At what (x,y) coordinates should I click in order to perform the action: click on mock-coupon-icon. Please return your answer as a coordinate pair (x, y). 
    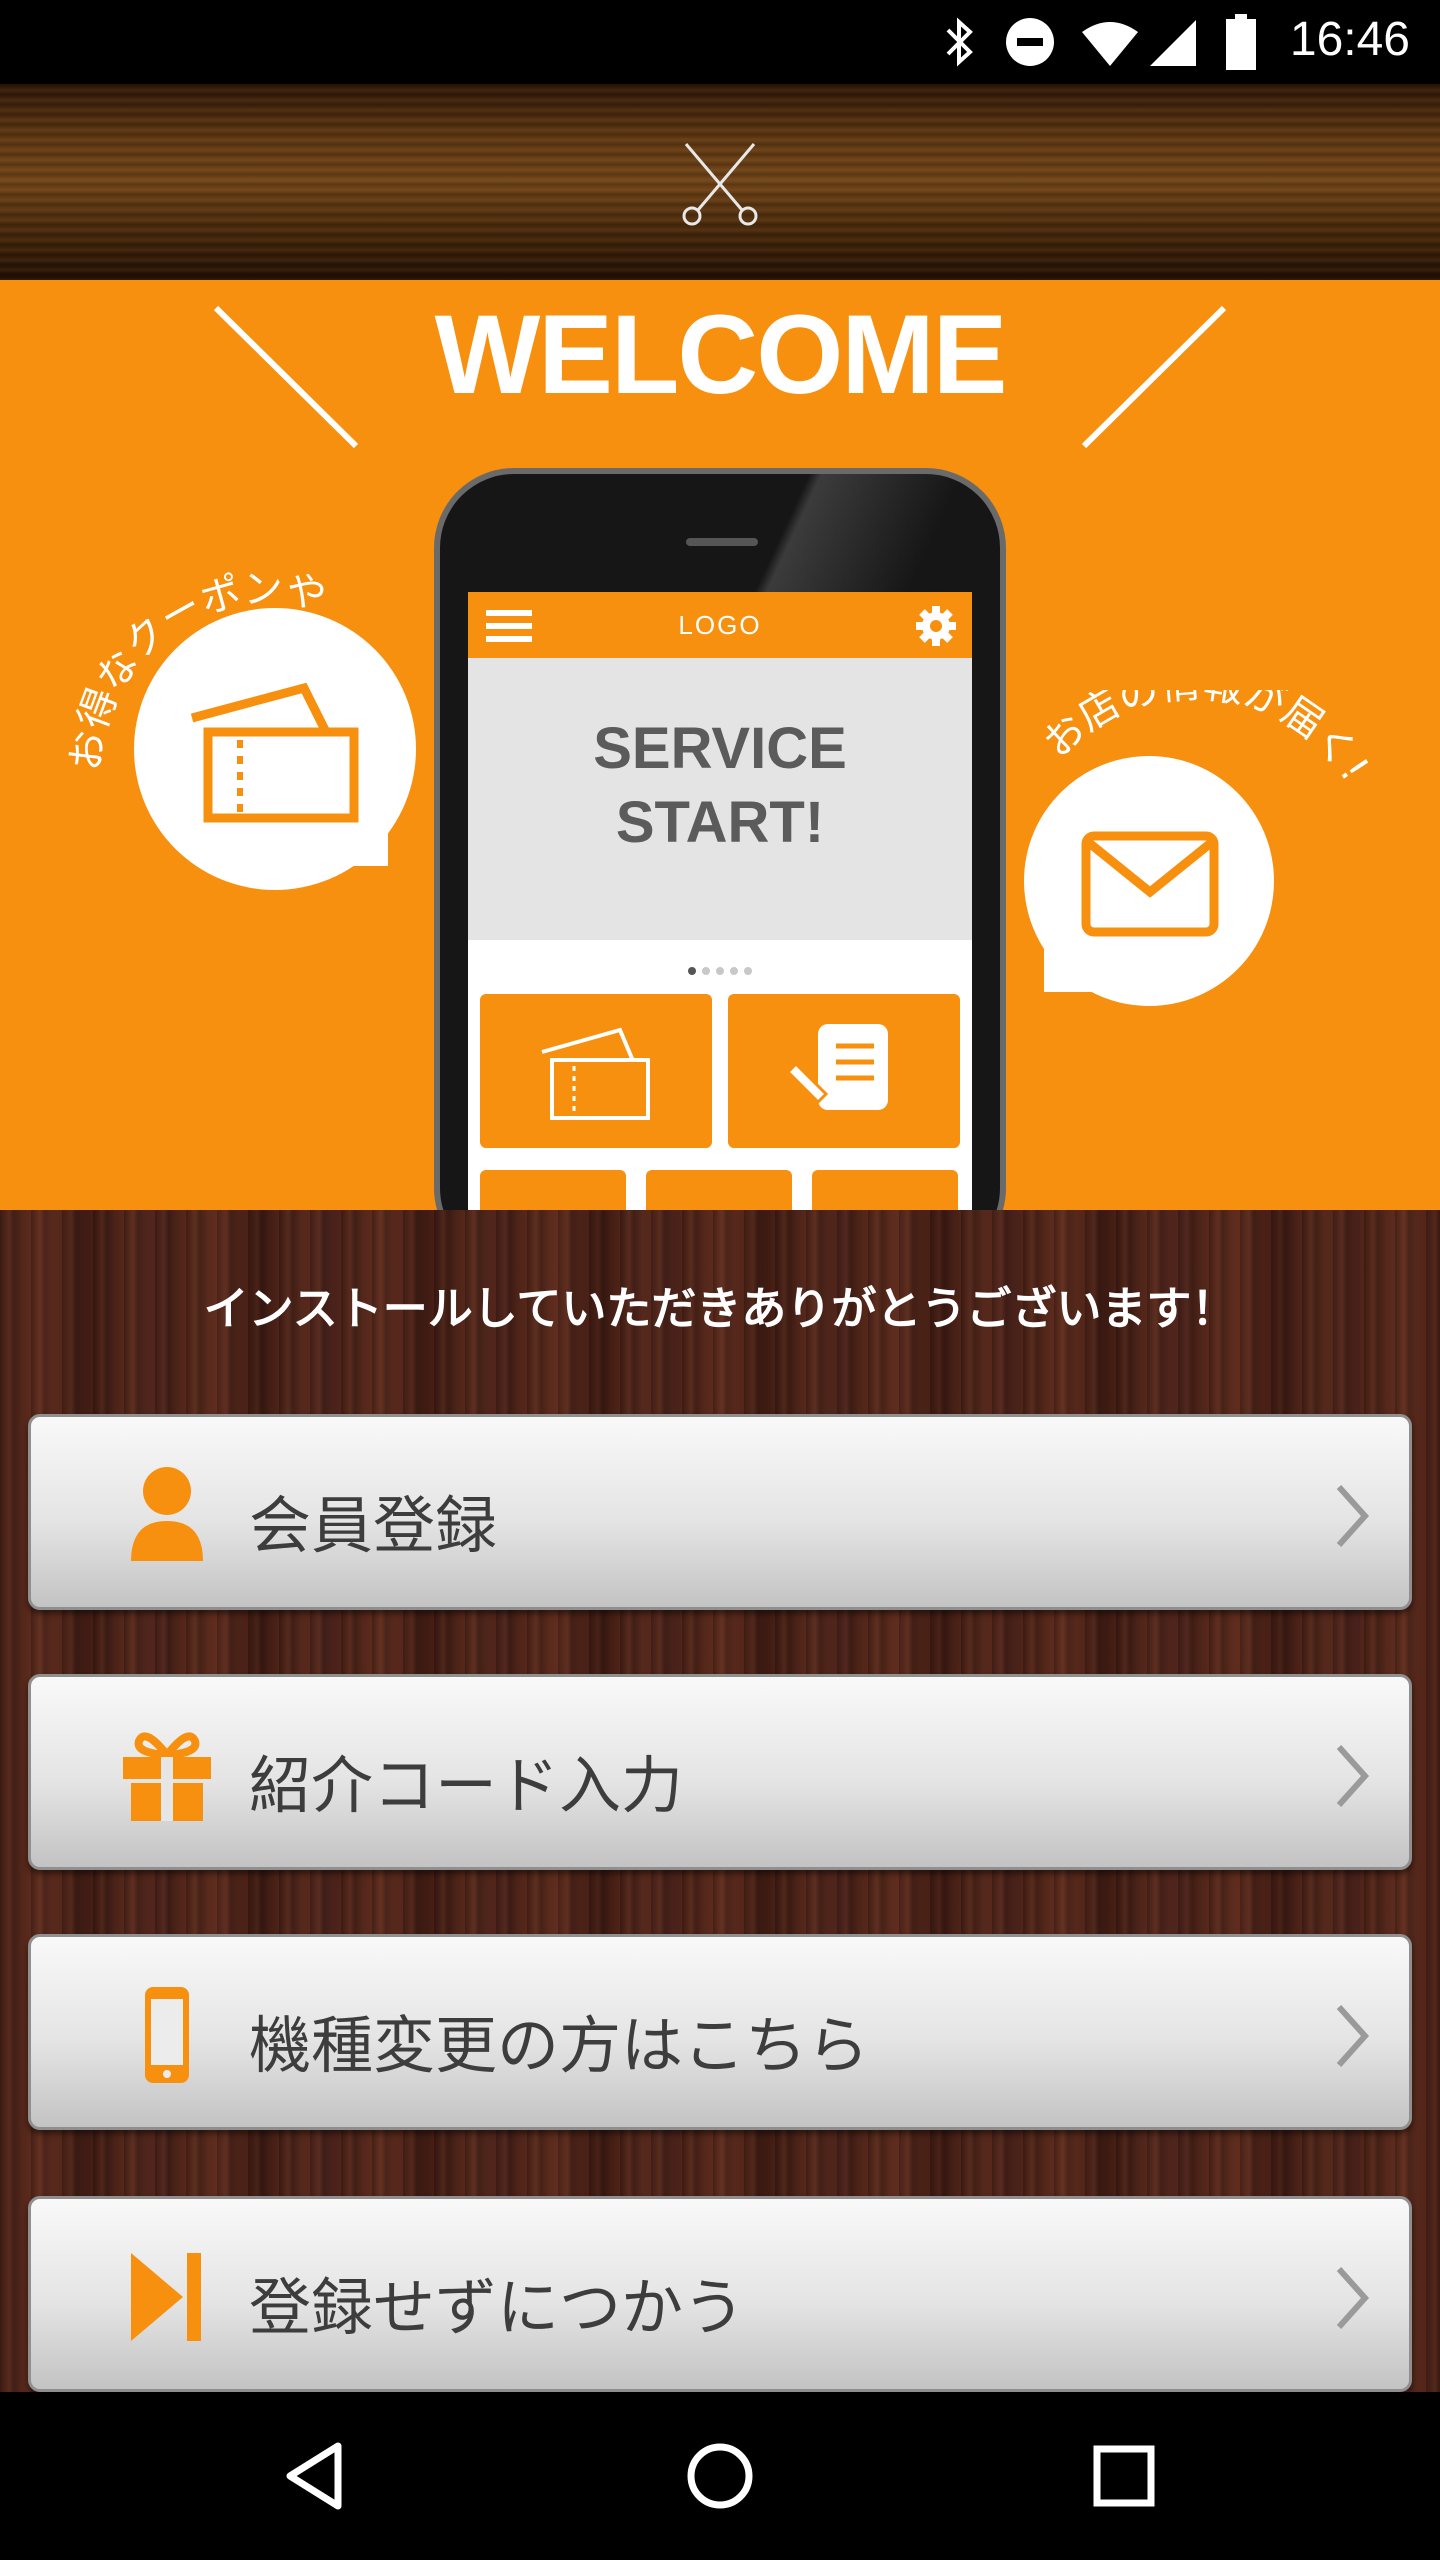
    Looking at the image, I should click on (595, 1073).